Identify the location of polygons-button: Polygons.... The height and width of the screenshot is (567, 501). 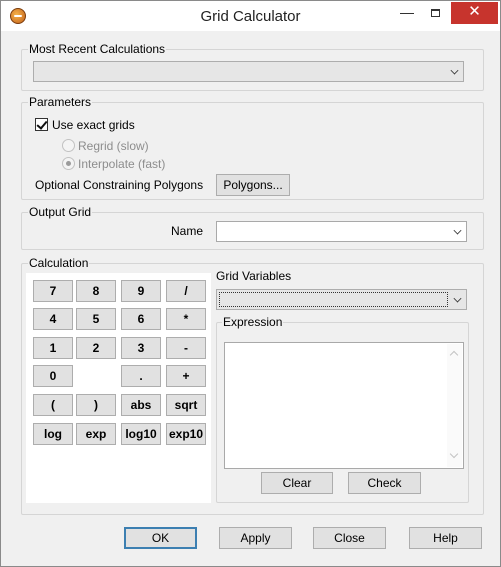
(253, 185).